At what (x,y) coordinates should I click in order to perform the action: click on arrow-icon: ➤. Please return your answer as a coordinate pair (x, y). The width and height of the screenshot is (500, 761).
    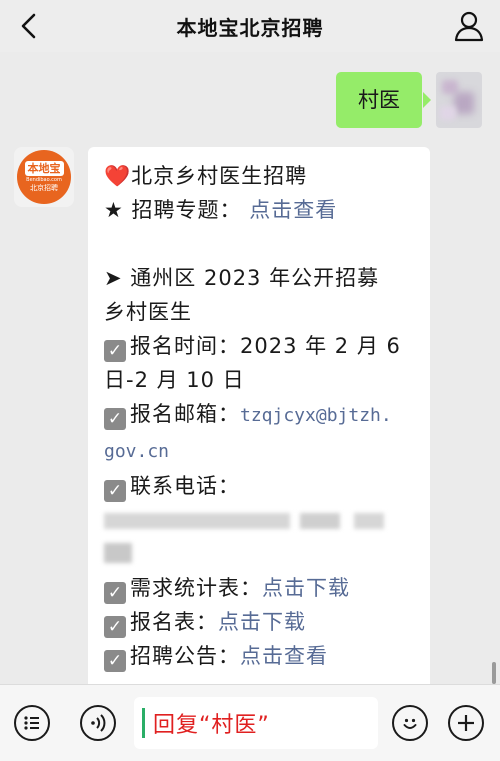
    Looking at the image, I should click on (113, 278).